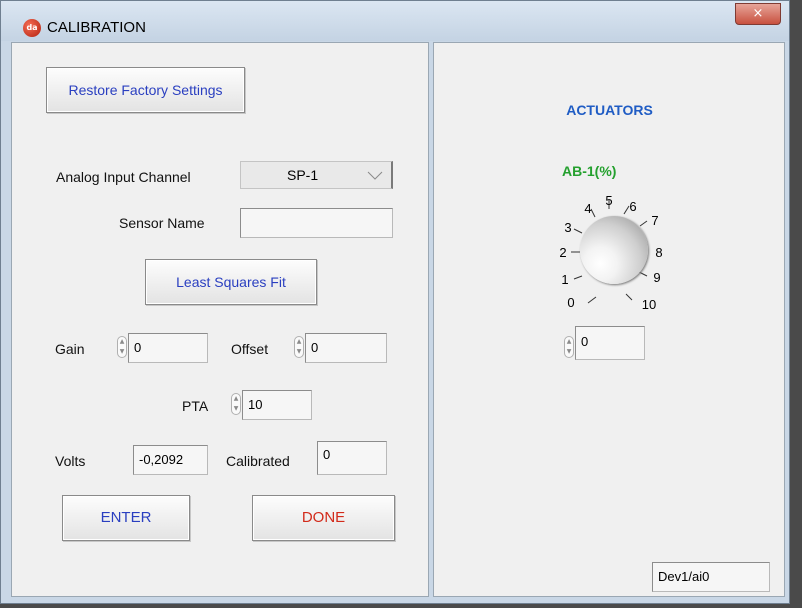 Image resolution: width=802 pixels, height=608 pixels. Describe the element at coordinates (195, 406) in the screenshot. I see `pta-label: PTA` at that location.